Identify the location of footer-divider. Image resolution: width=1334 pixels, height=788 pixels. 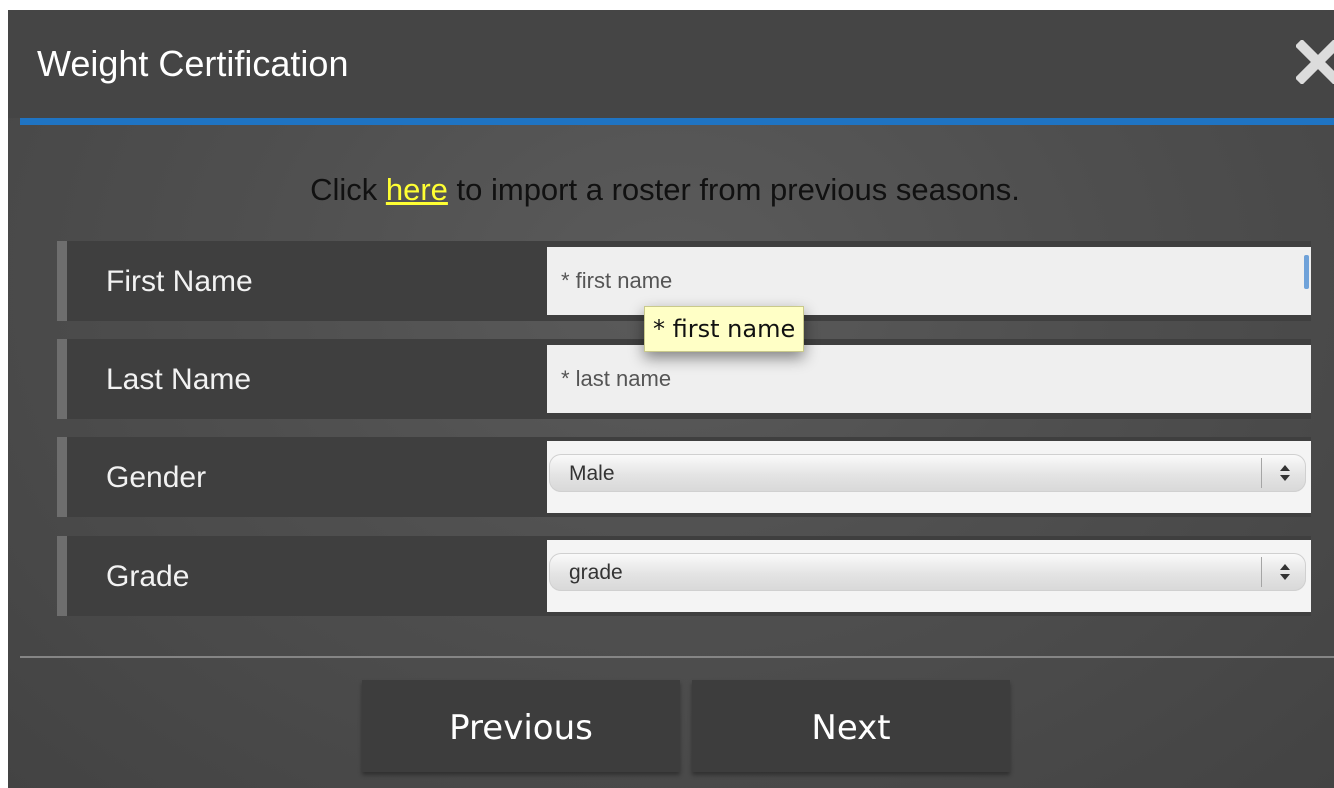
(677, 657).